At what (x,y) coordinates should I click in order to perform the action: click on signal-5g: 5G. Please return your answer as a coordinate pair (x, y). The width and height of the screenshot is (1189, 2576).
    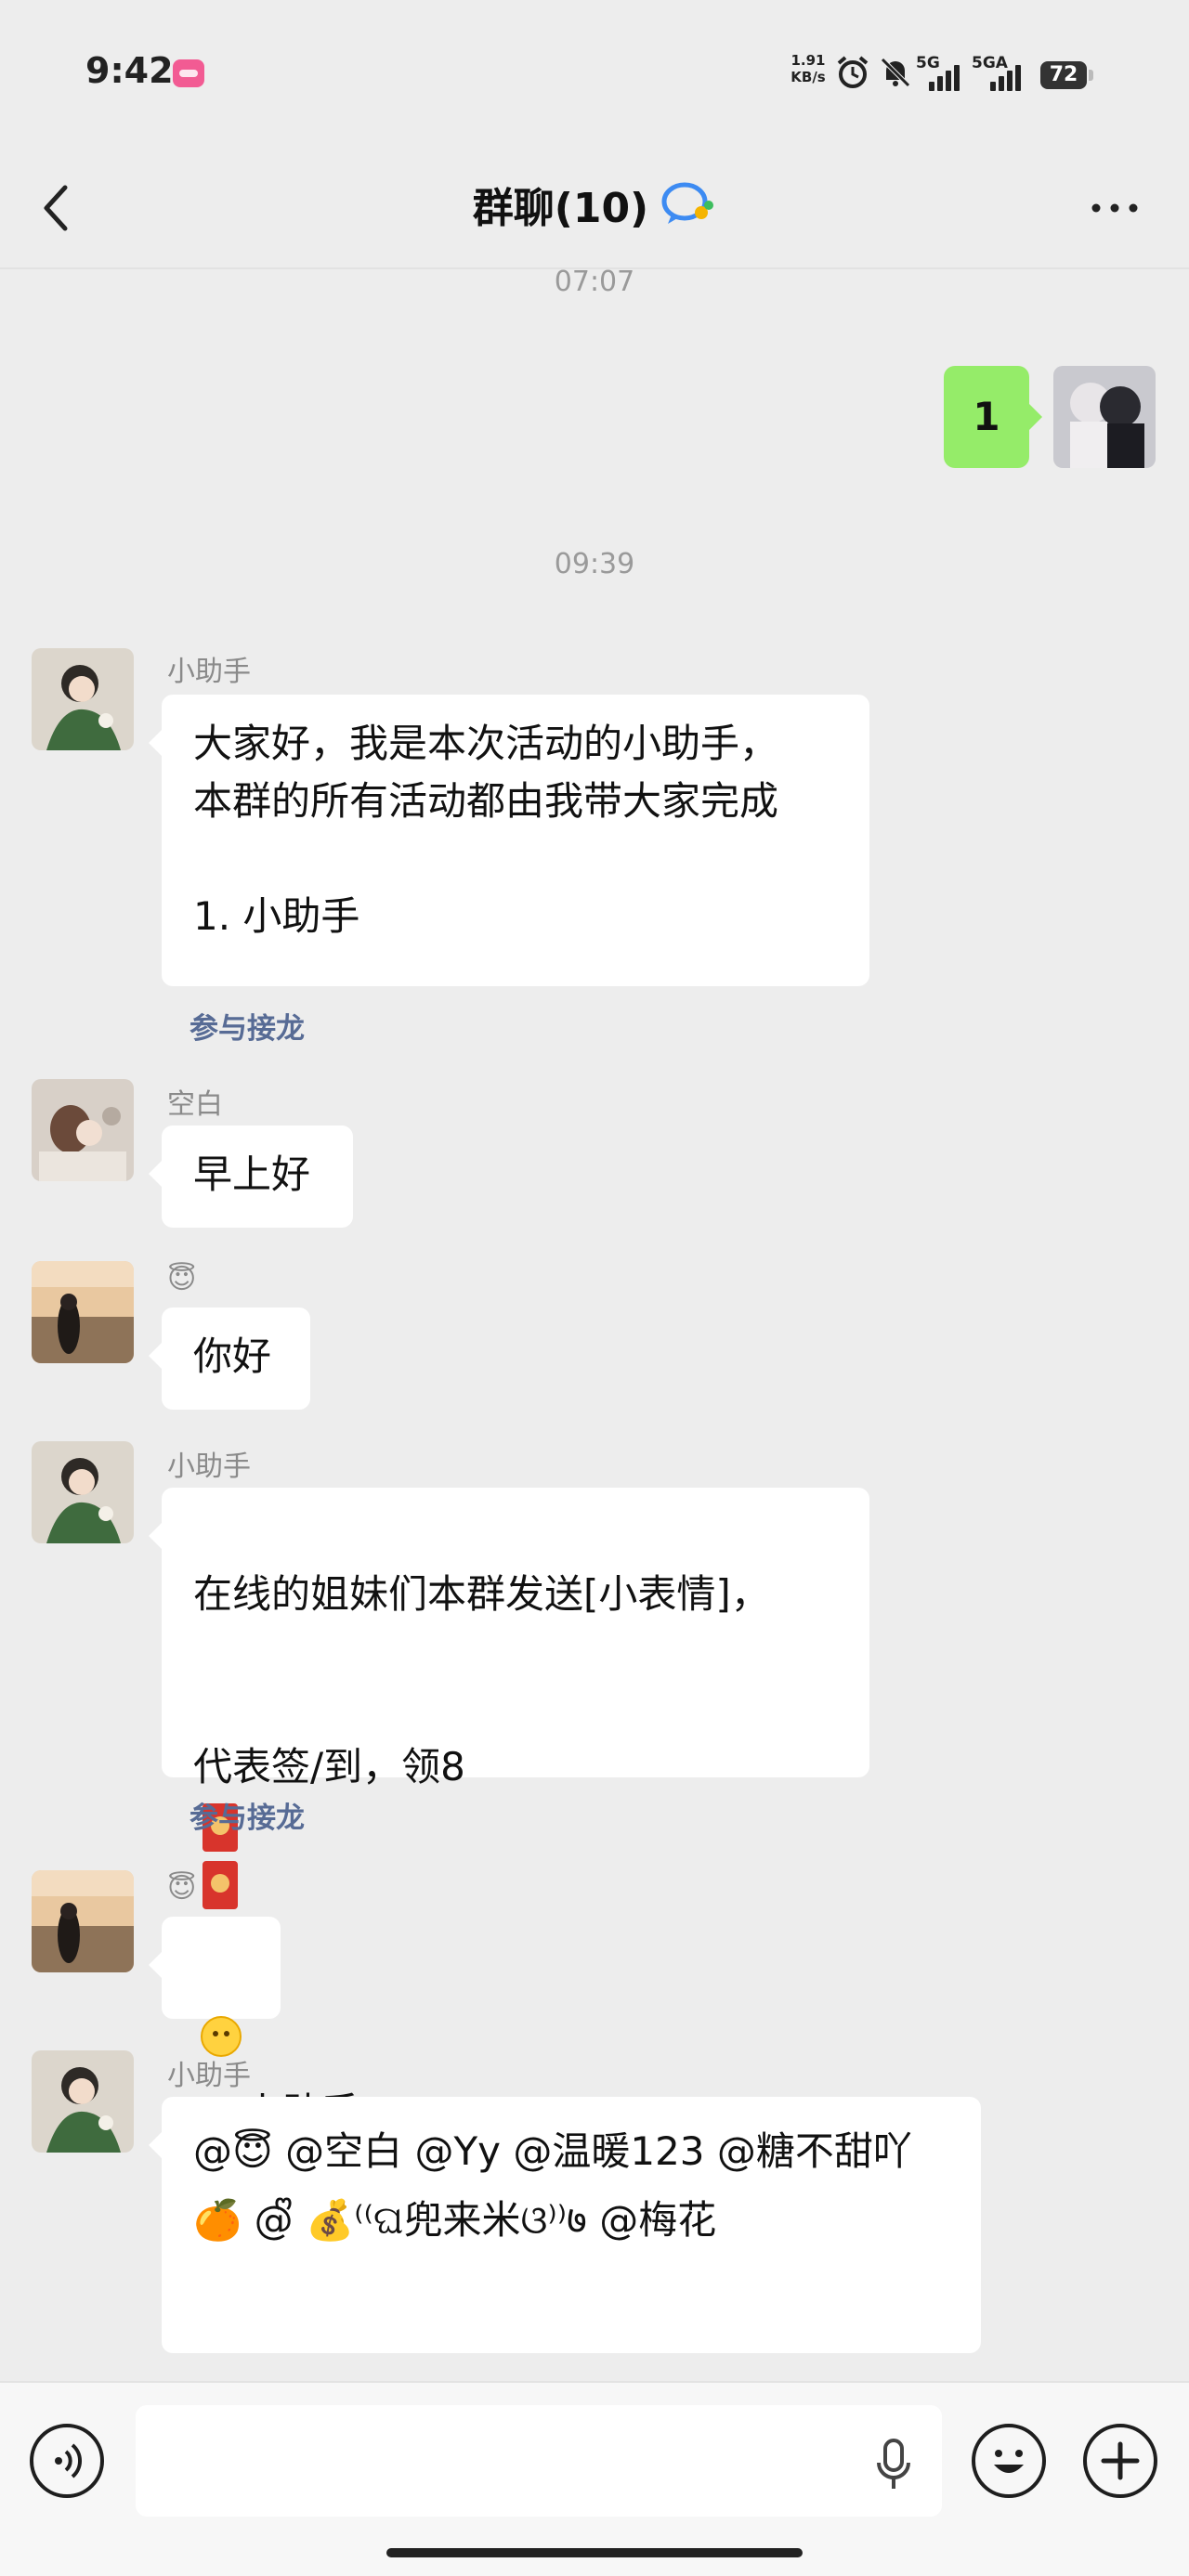
    Looking at the image, I should click on (940, 72).